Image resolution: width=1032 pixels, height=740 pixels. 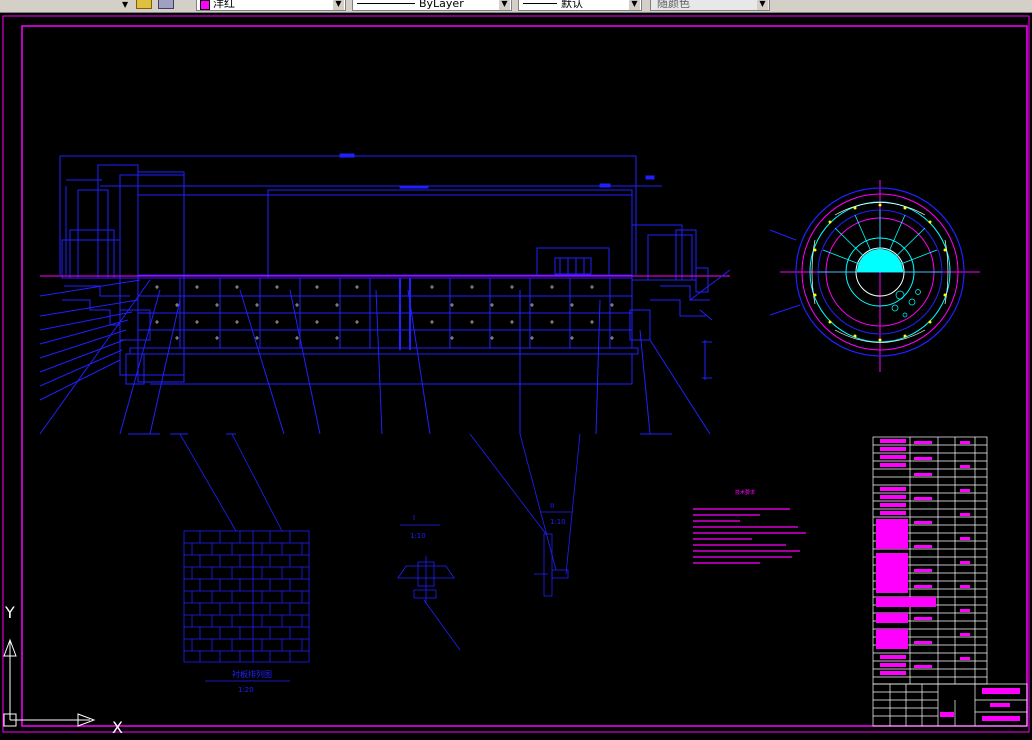 I want to click on color-control-label: 洋红, so click(x=224, y=5).